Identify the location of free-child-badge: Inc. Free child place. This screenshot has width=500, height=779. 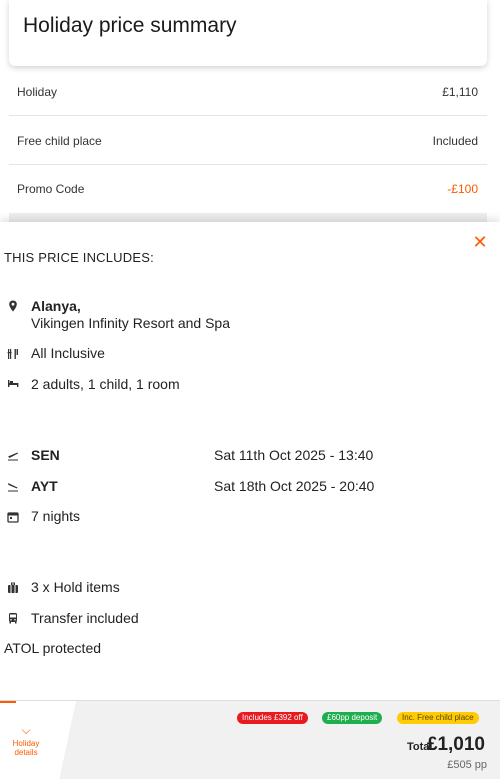
(438, 718).